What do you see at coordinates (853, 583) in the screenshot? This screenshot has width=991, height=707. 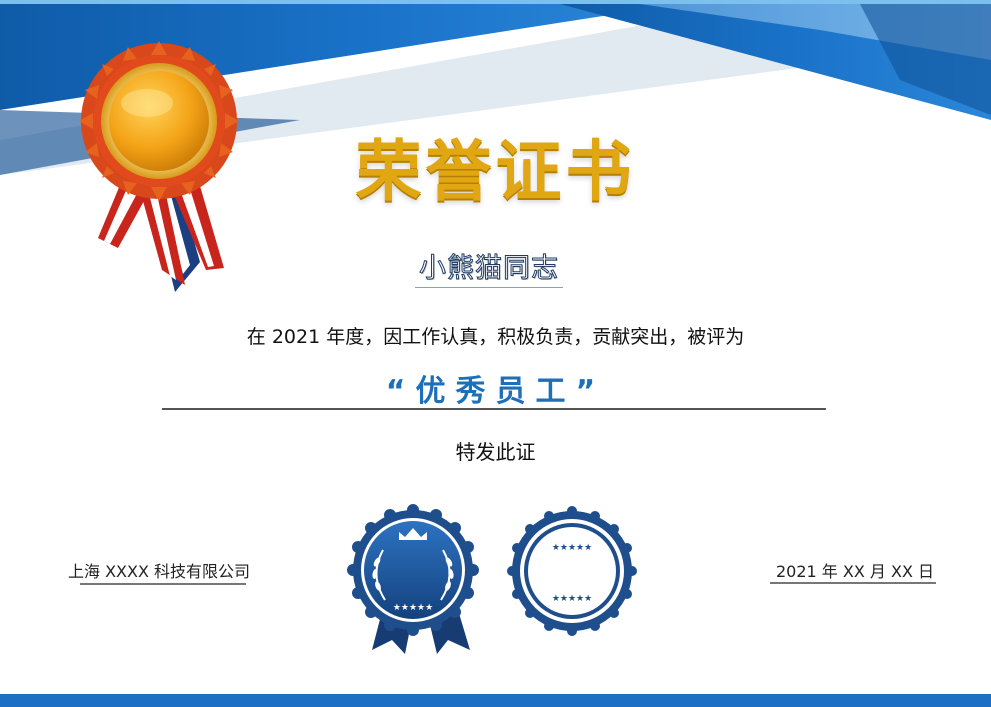 I see `date-signature-line` at bounding box center [853, 583].